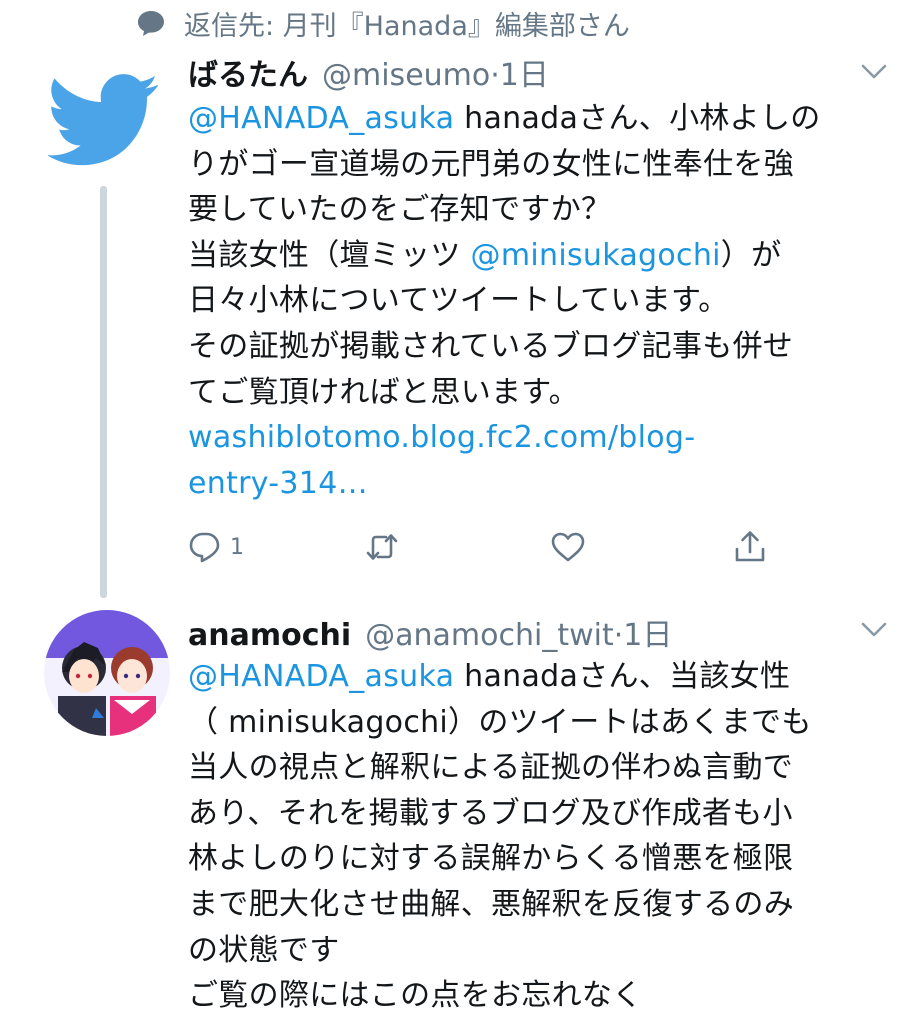 This screenshot has width=923, height=1024. I want to click on like-button, so click(568, 547).